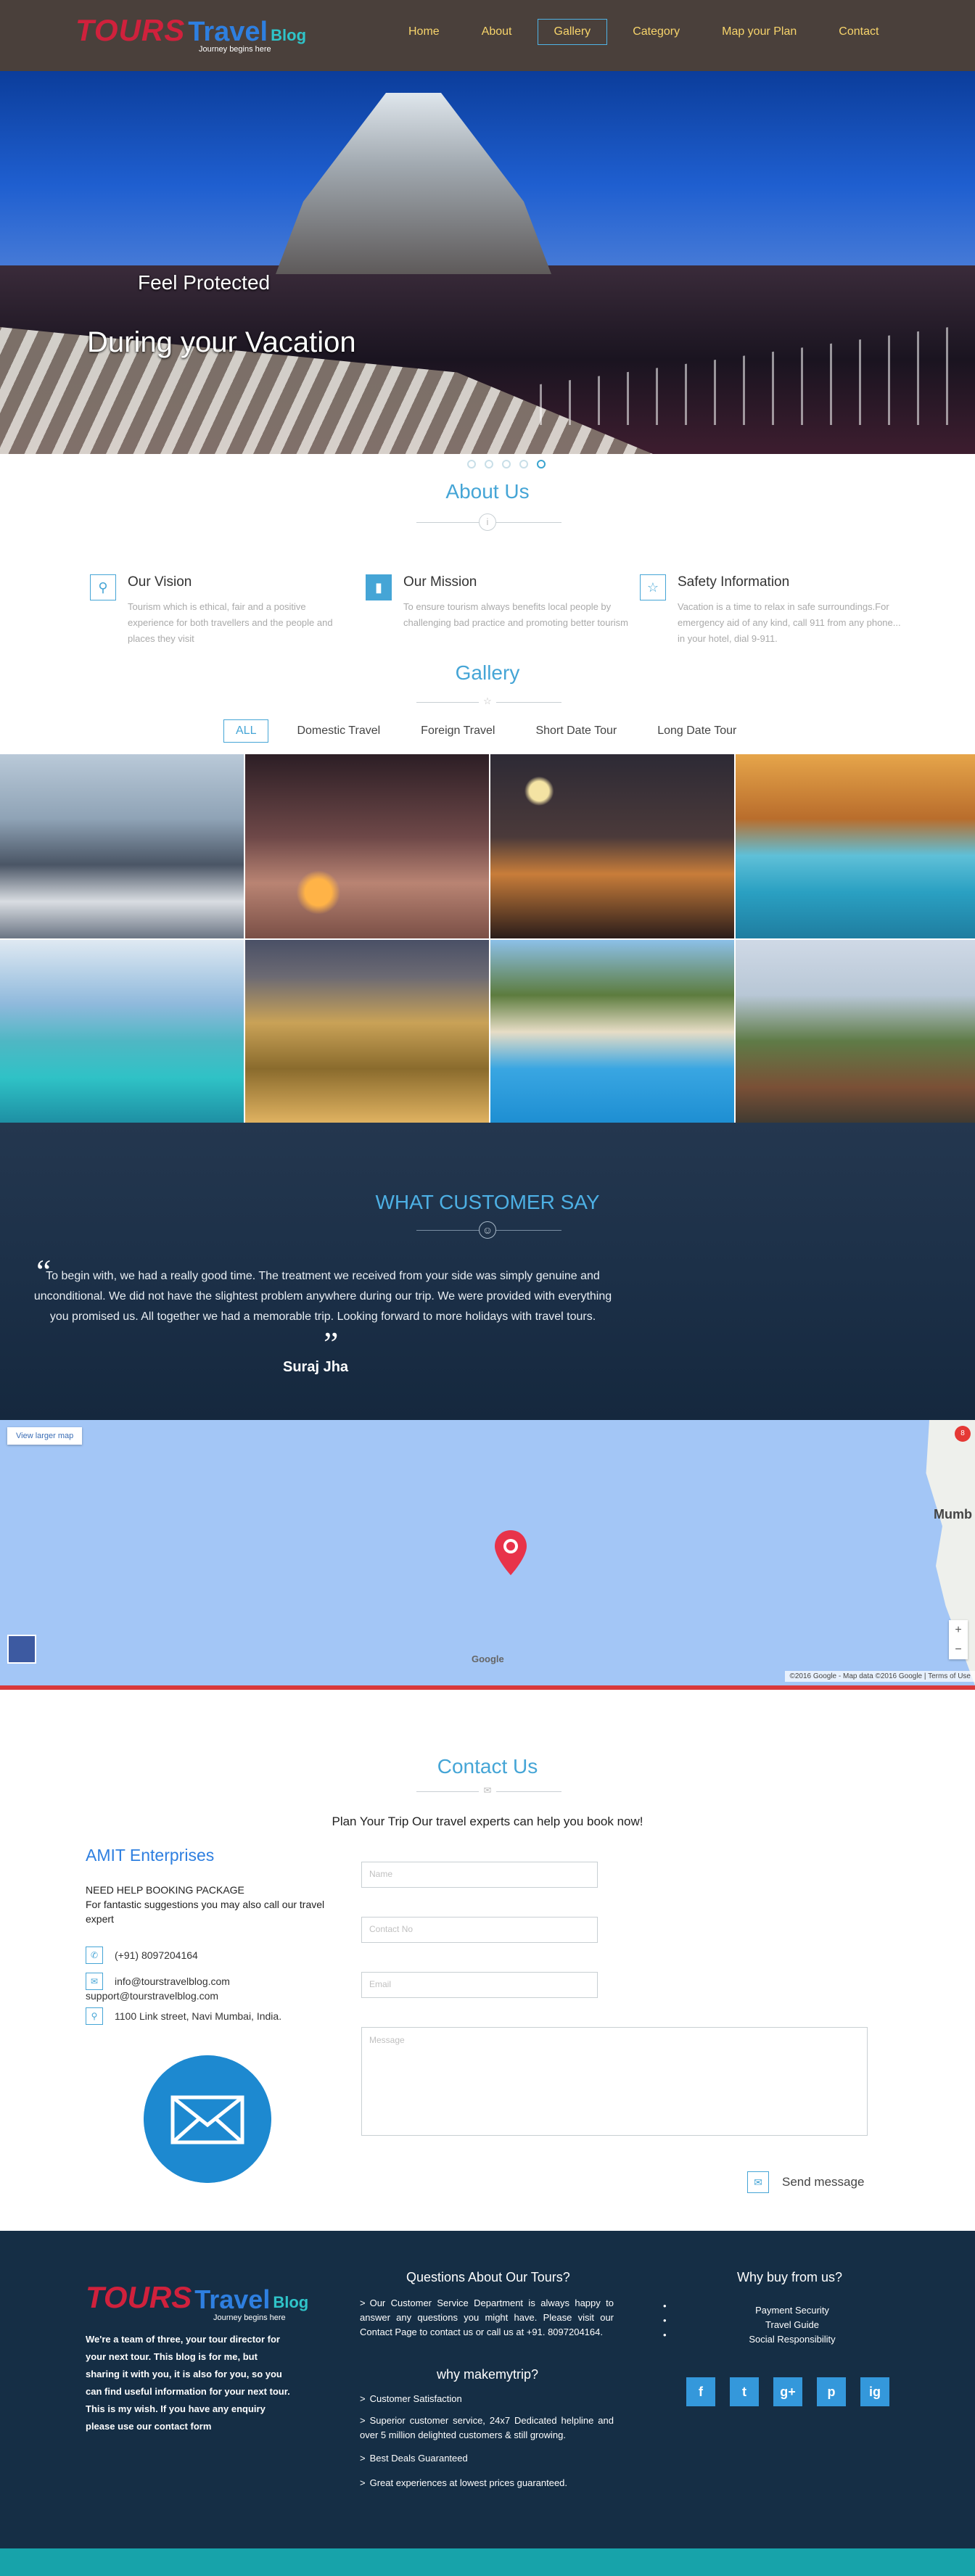 Image resolution: width=975 pixels, height=2576 pixels. What do you see at coordinates (487, 1791) in the screenshot?
I see `envelope-small-icon: ✉` at bounding box center [487, 1791].